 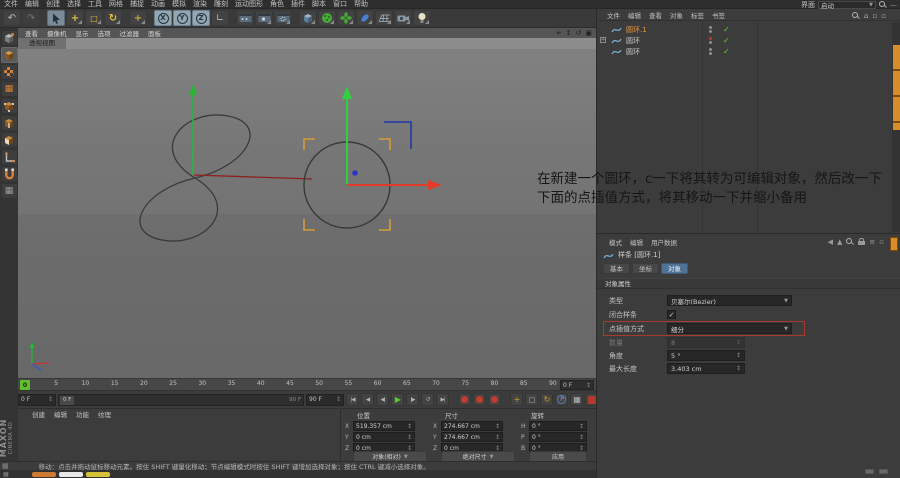 What do you see at coordinates (553, 383) in the screenshot?
I see `ruler-tick: 90` at bounding box center [553, 383].